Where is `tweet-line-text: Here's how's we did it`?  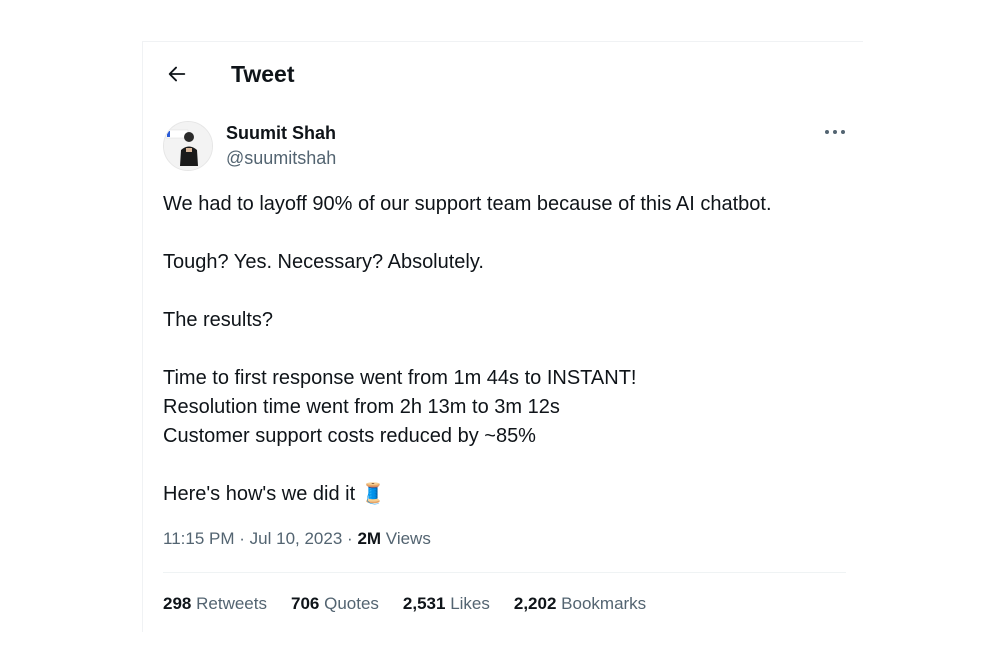
tweet-line-text: Here's how's we did it is located at coordinates (259, 494).